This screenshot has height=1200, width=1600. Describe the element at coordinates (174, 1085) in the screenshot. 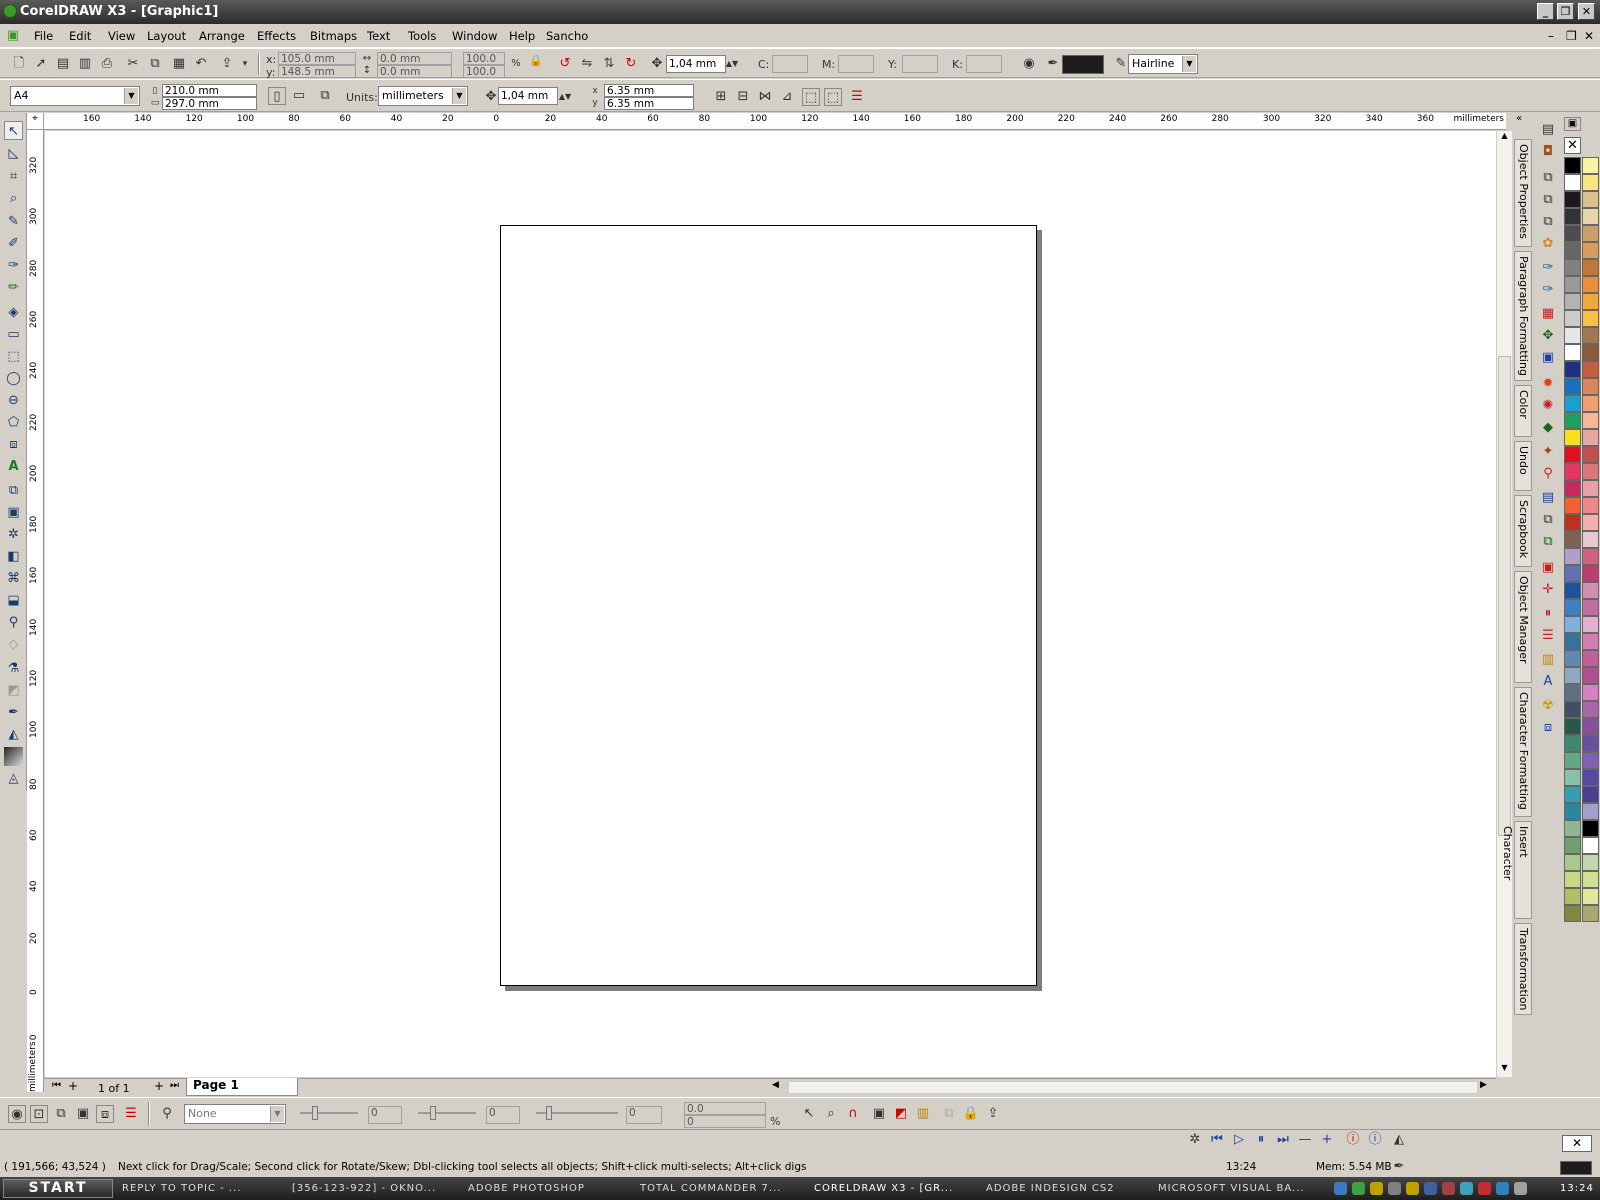

I see `last-page-icon: ⏭` at that location.